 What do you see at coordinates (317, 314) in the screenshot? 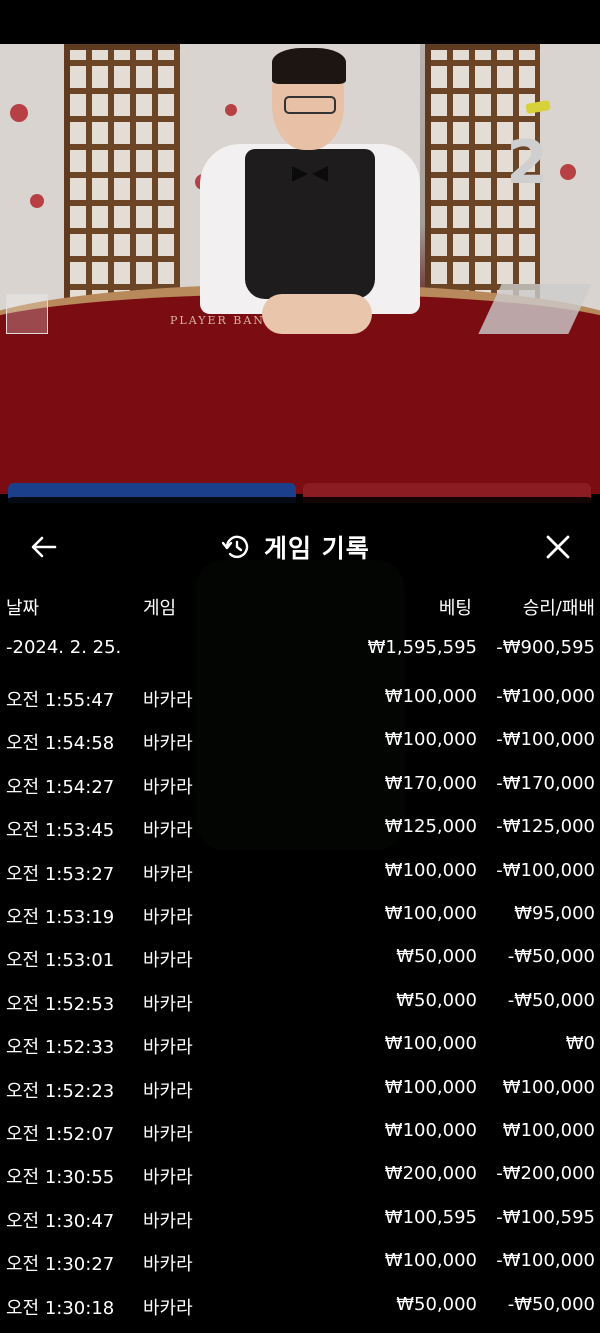
I see `dealer-hands` at bounding box center [317, 314].